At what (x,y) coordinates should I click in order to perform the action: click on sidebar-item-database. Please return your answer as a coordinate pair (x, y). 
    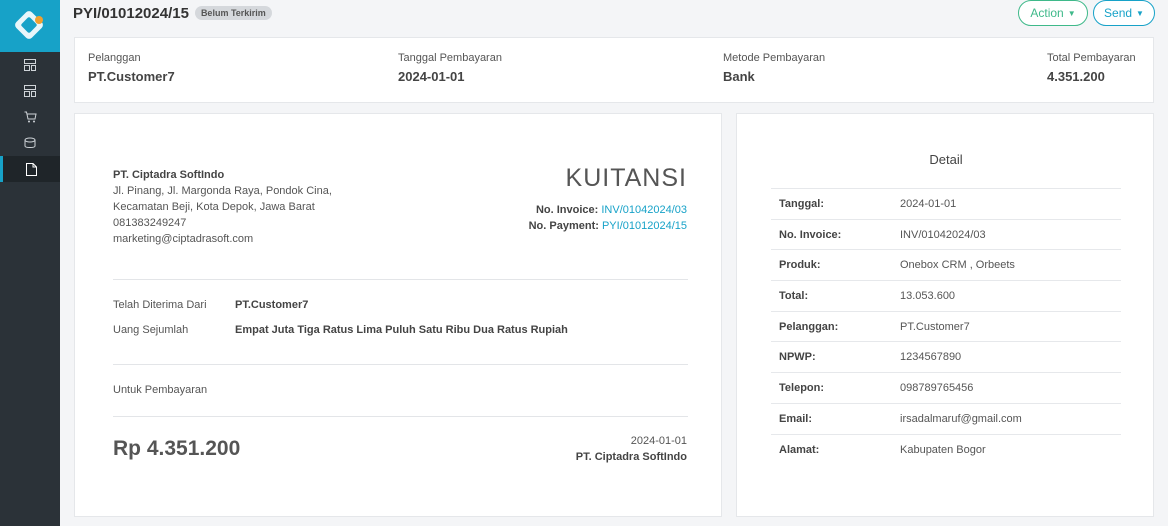
    Looking at the image, I should click on (30, 143).